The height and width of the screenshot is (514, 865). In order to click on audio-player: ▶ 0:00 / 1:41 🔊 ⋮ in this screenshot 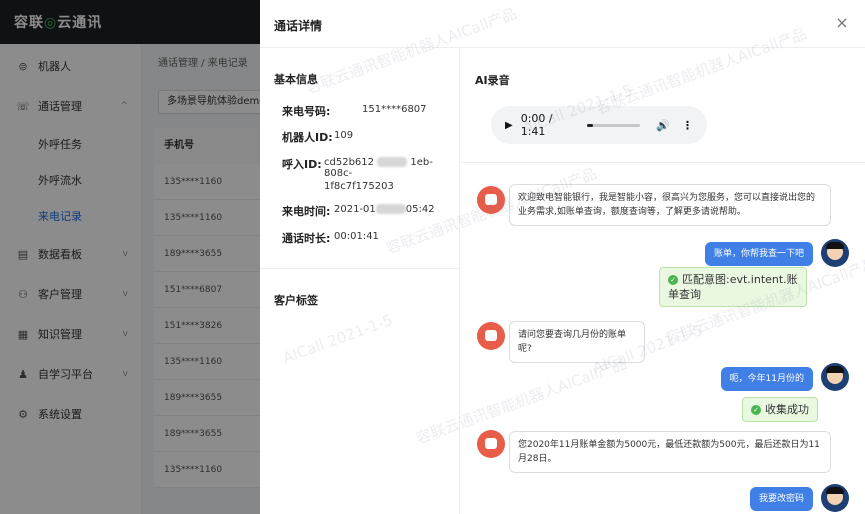, I will do `click(599, 125)`.